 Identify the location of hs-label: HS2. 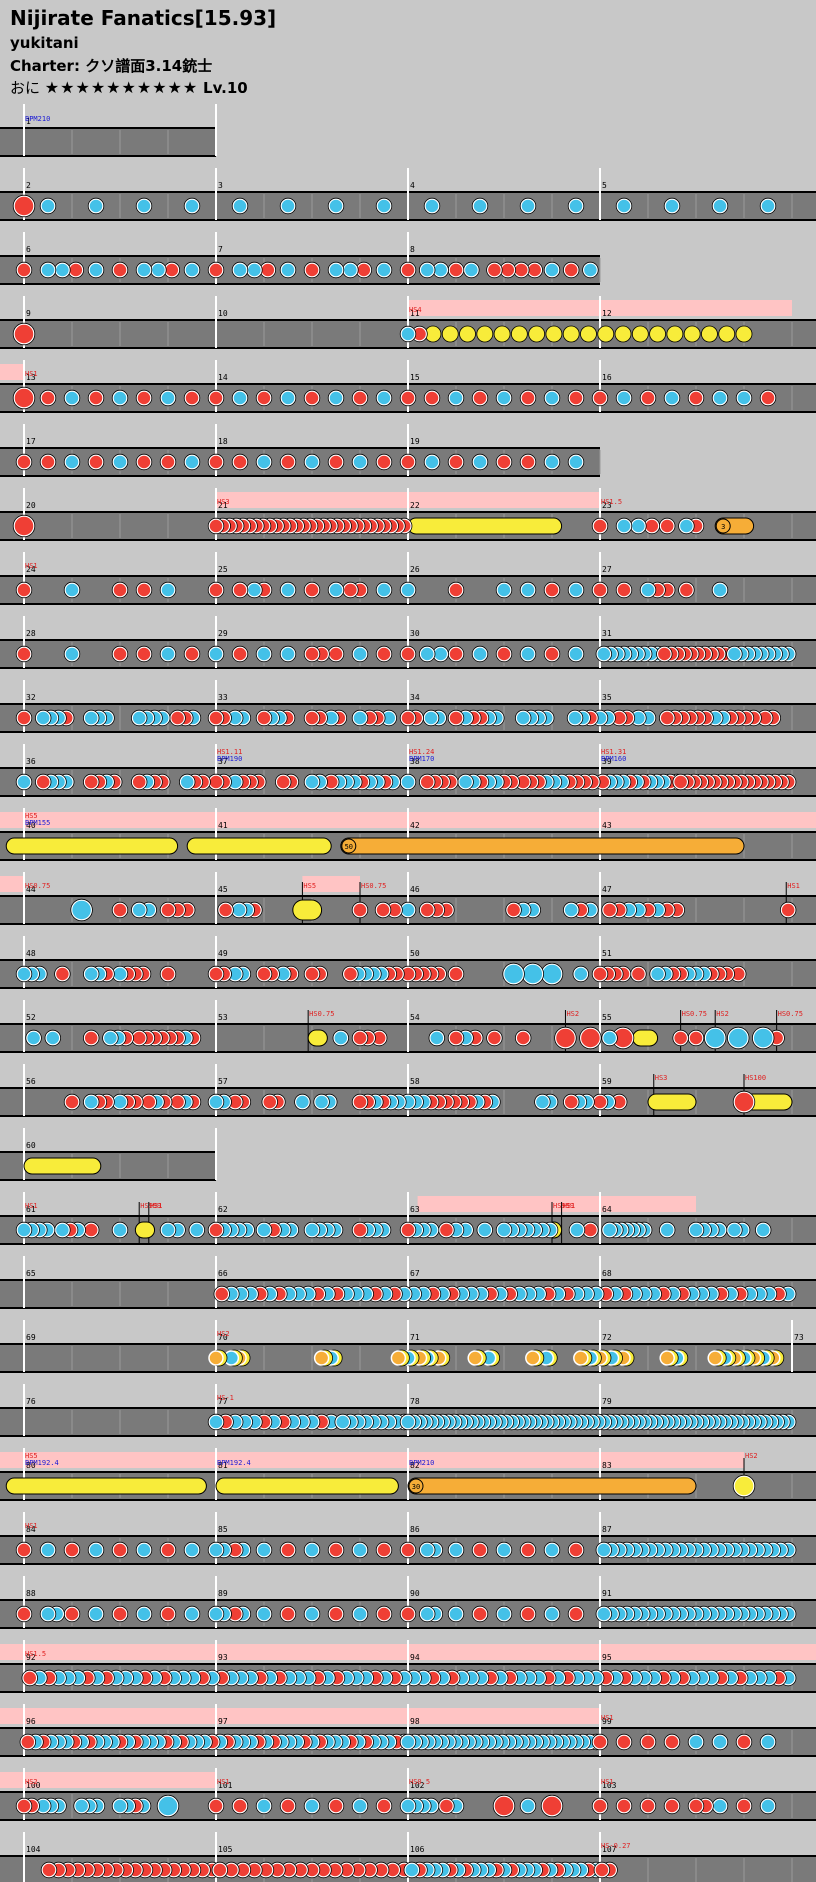
(572, 1014).